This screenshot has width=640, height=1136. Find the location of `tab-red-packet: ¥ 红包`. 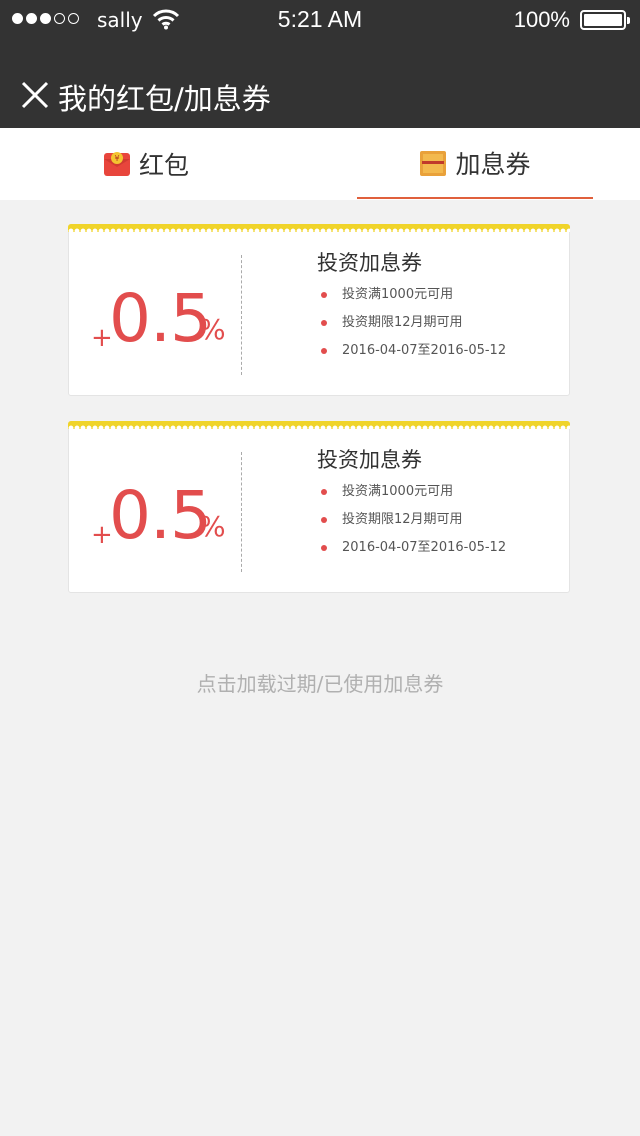

tab-red-packet: ¥ 红包 is located at coordinates (146, 164).